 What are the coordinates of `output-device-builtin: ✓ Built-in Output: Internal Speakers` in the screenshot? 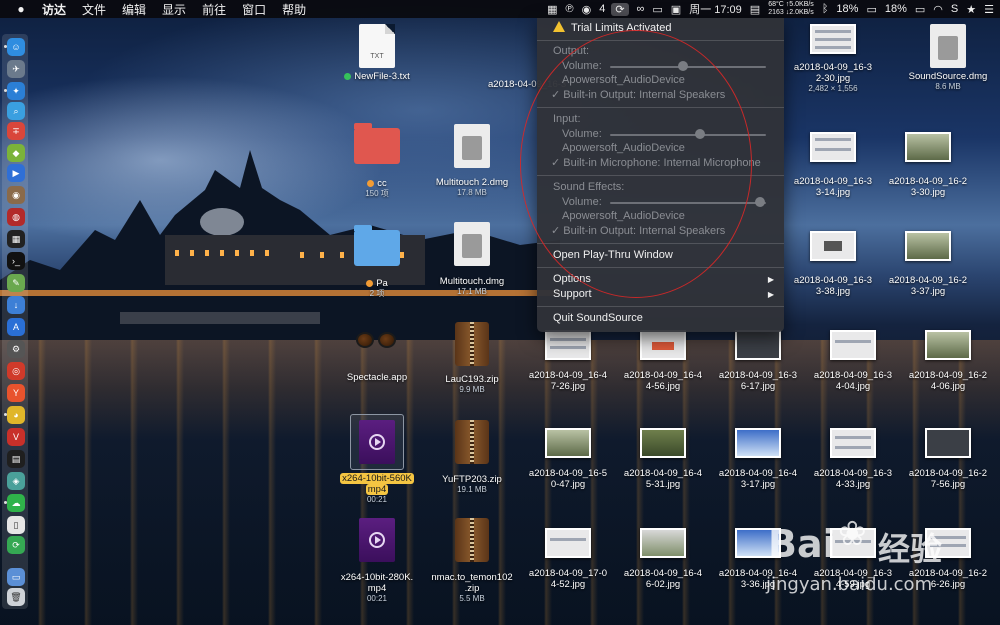 It's located at (660, 95).